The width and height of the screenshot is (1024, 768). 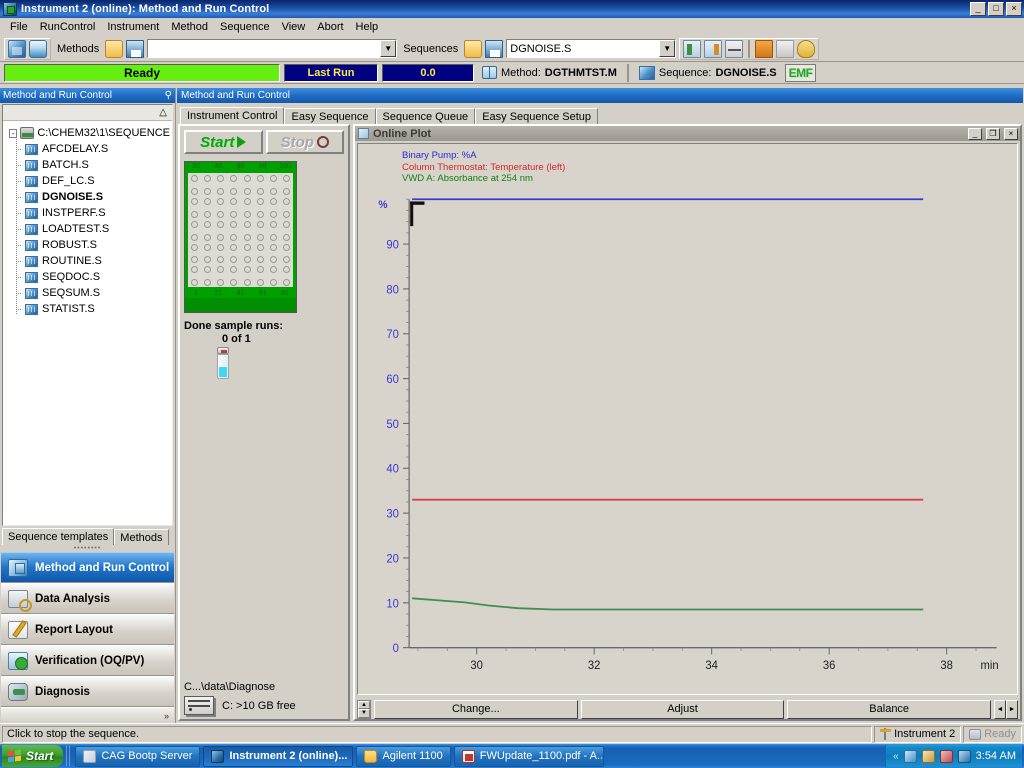 What do you see at coordinates (87, 164) in the screenshot?
I see `tree-item: BATCH.S` at bounding box center [87, 164].